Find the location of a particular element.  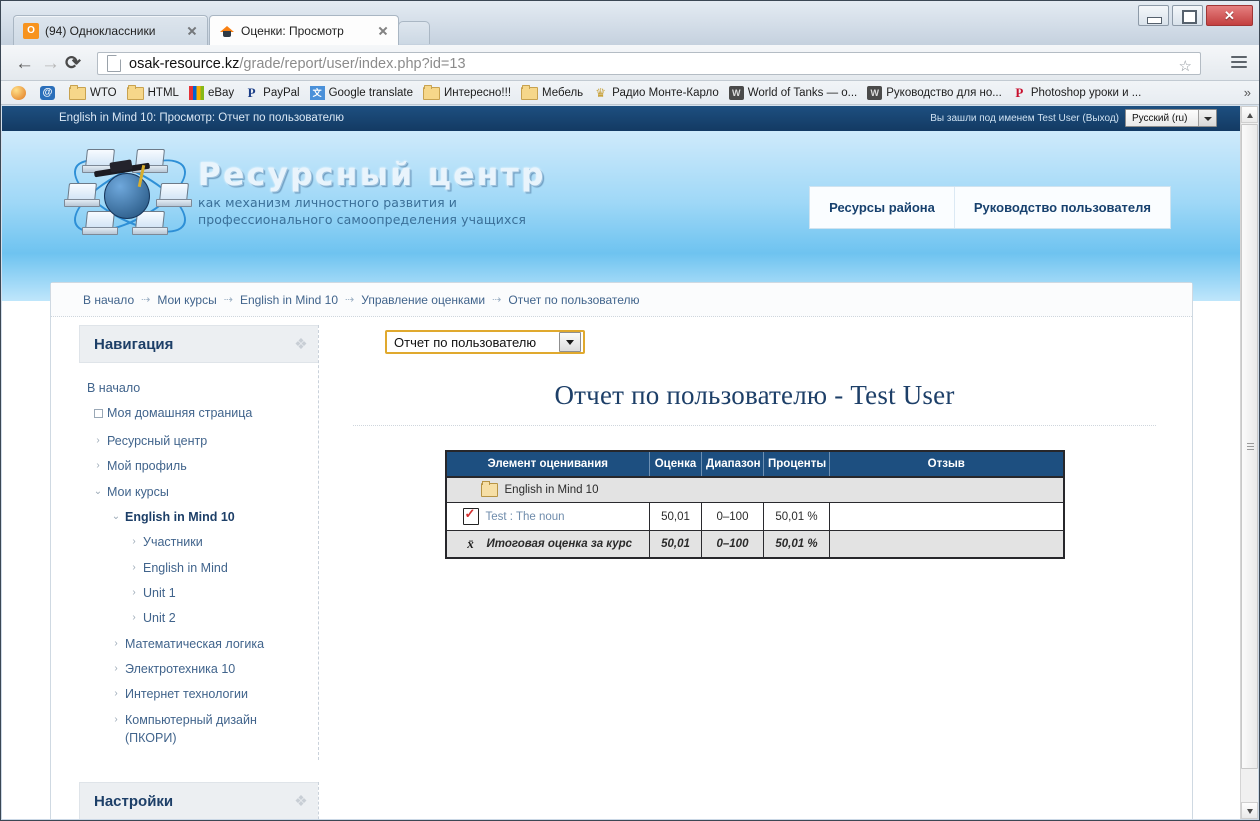

sidebar-item-participants: › Участники is located at coordinates (198, 542).